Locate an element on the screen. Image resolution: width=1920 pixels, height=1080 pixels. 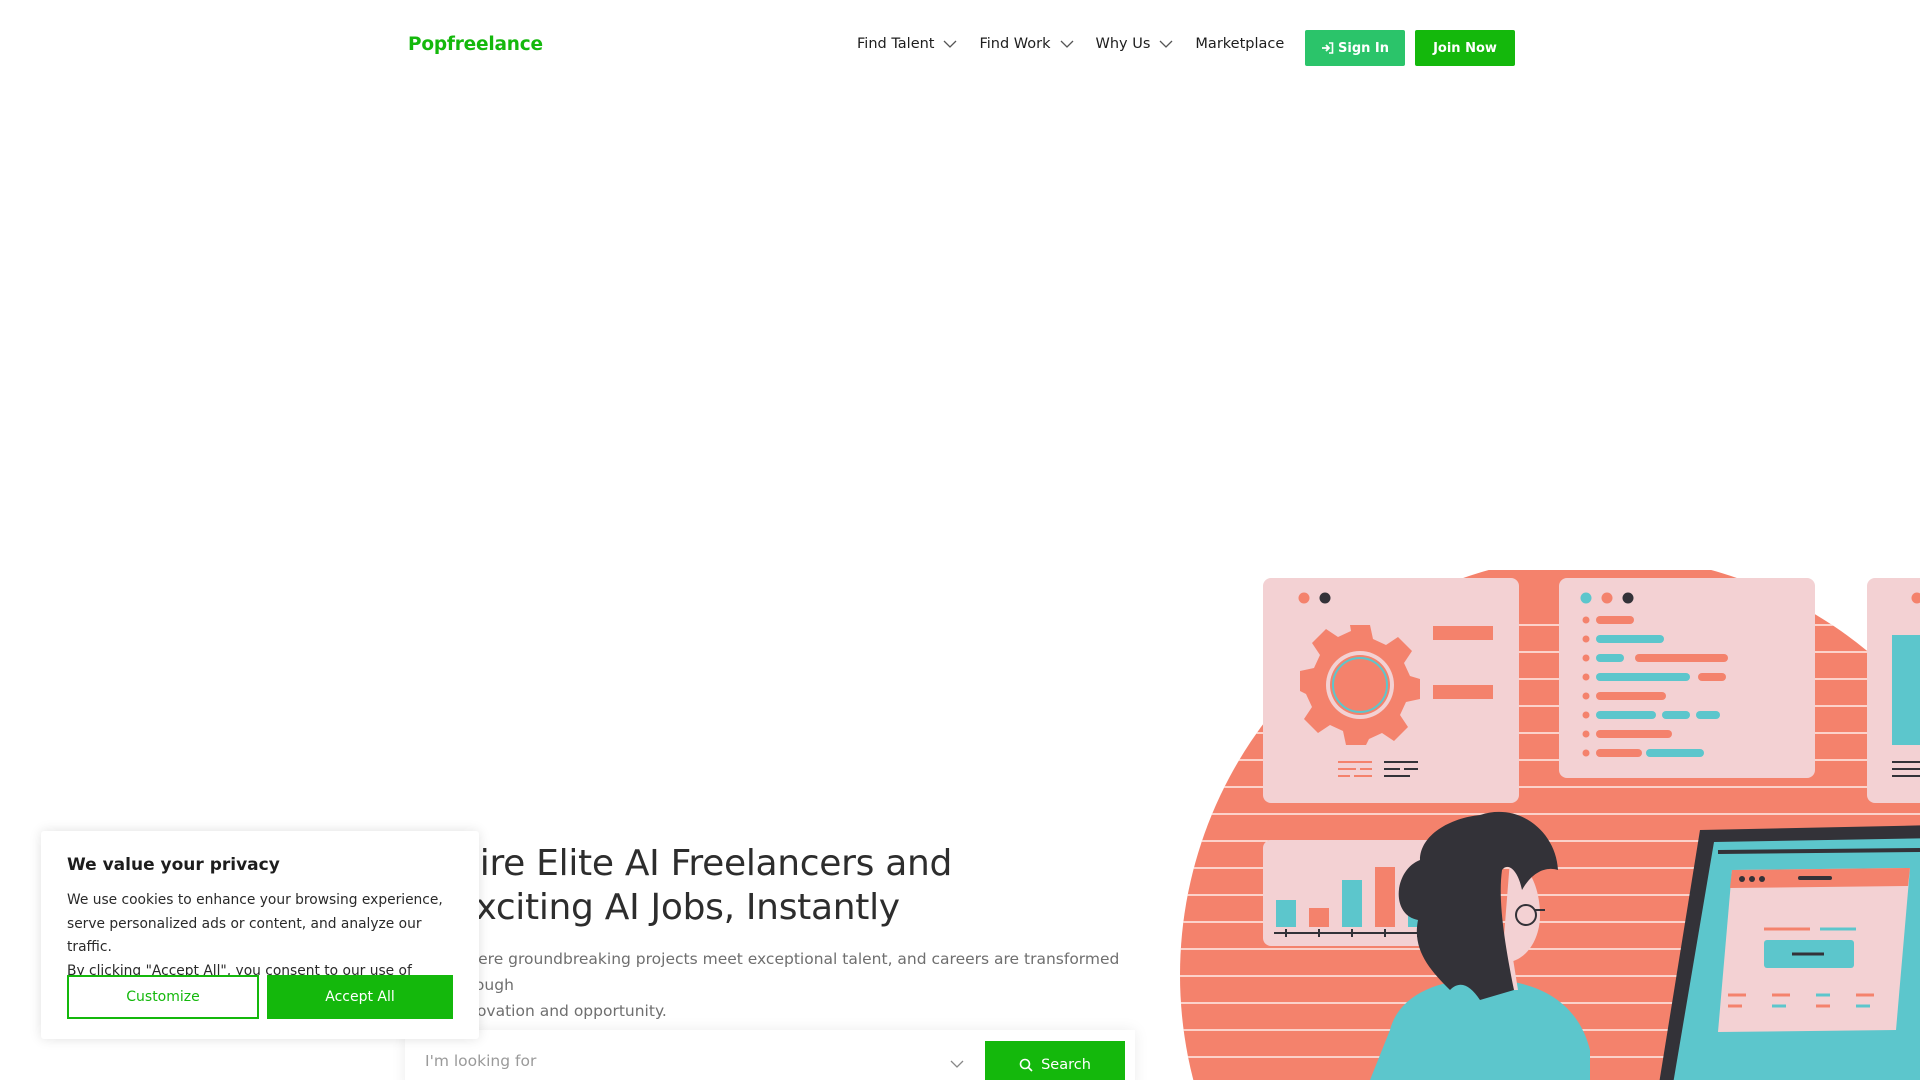
accept-all-button: Accept All is located at coordinates (360, 997).